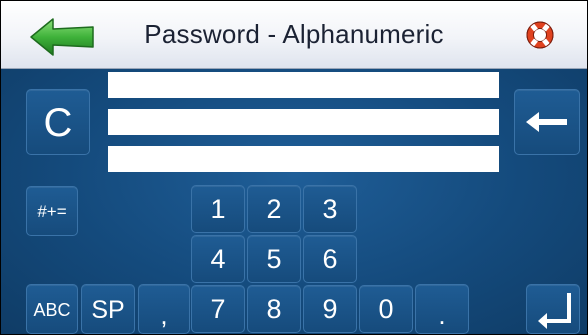 This screenshot has width=588, height=335. What do you see at coordinates (108, 309) in the screenshot?
I see `space-button: SP` at bounding box center [108, 309].